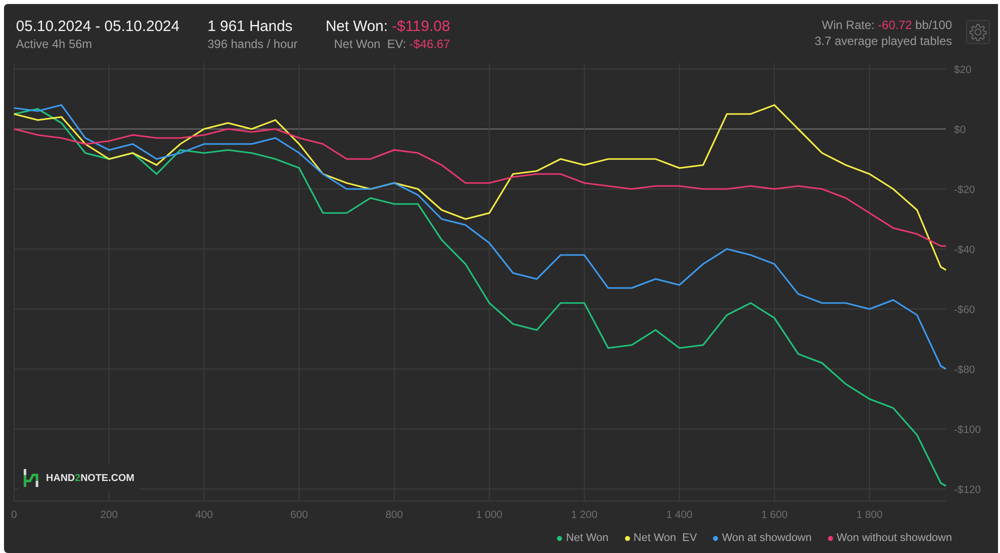  I want to click on y-axis-label: $20, so click(963, 70).